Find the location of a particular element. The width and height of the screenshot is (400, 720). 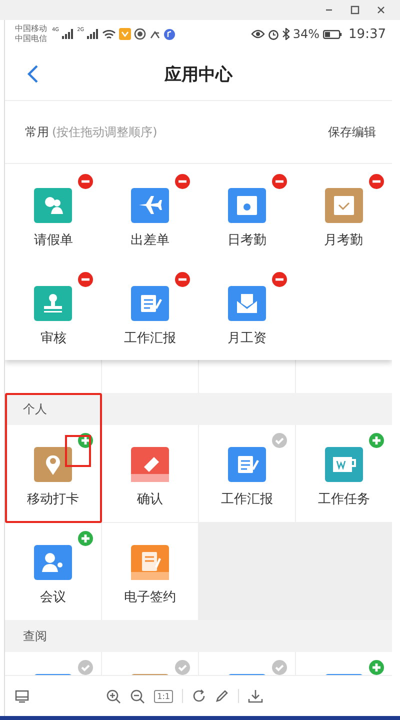

eye-icon is located at coordinates (257, 34).